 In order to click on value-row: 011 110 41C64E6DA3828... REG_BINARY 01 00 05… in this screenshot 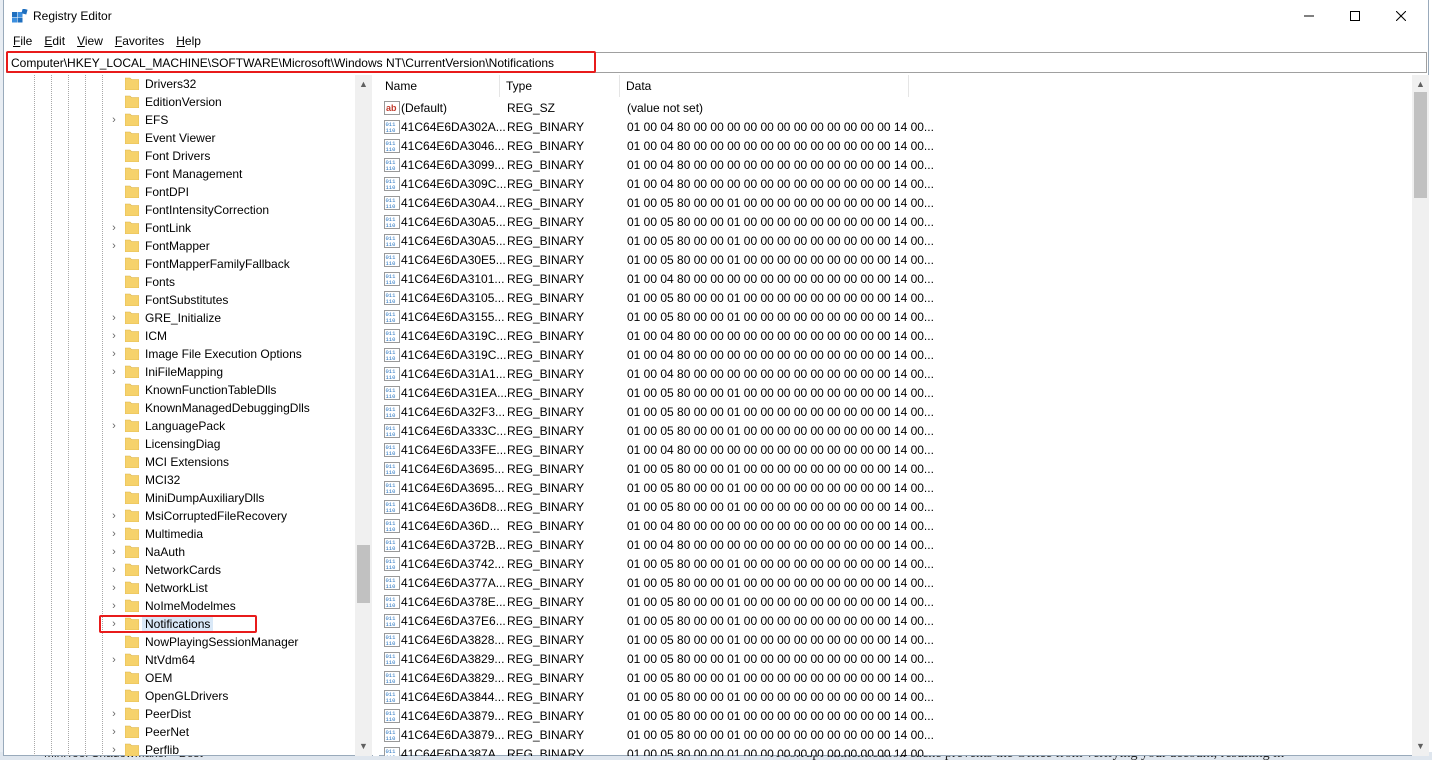, I will do `click(894, 640)`.